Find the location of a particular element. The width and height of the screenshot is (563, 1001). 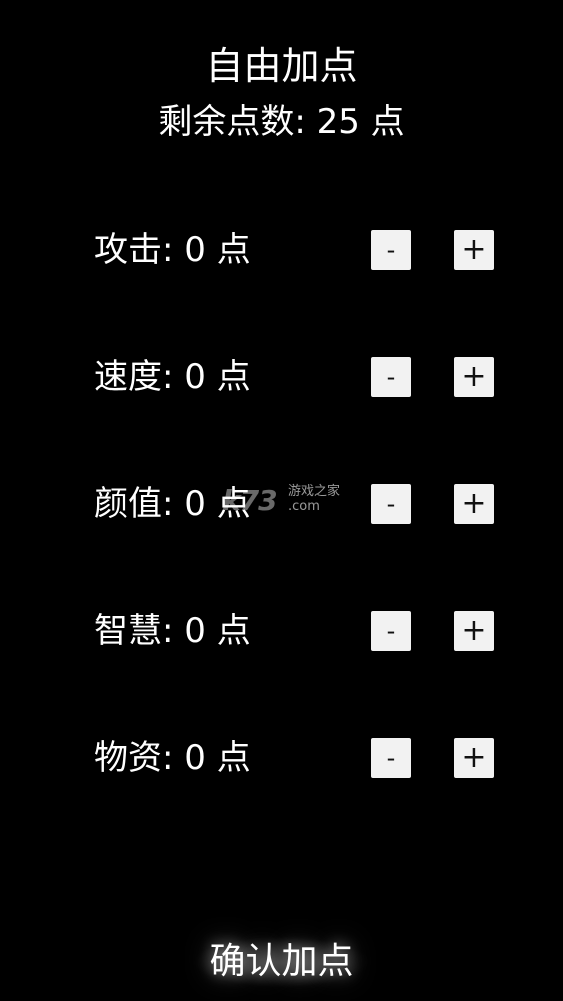

stat-row-looks: 颜值: 0 点 - + is located at coordinates (294, 504).